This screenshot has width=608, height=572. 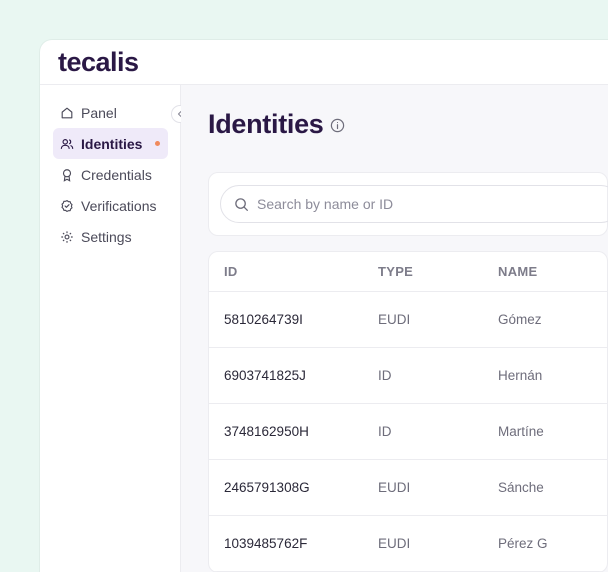 What do you see at coordinates (337, 125) in the screenshot?
I see `info-icon` at bounding box center [337, 125].